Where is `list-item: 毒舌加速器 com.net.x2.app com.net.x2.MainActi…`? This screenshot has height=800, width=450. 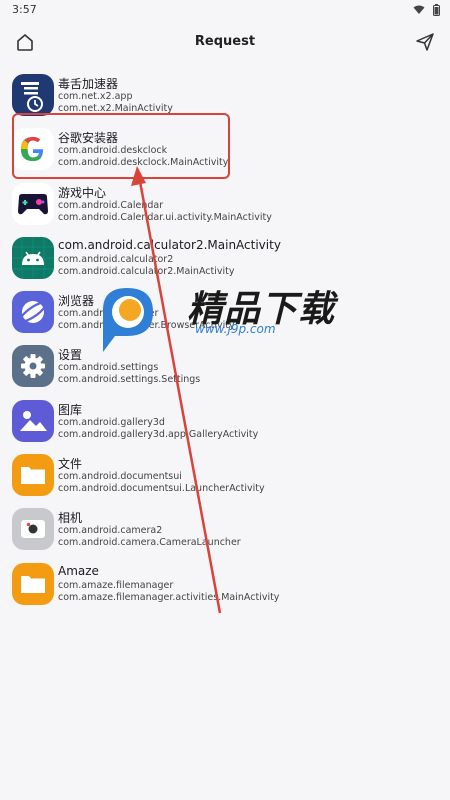 list-item: 毒舌加速器 com.net.x2.app com.net.x2.MainActi… is located at coordinates (225, 97).